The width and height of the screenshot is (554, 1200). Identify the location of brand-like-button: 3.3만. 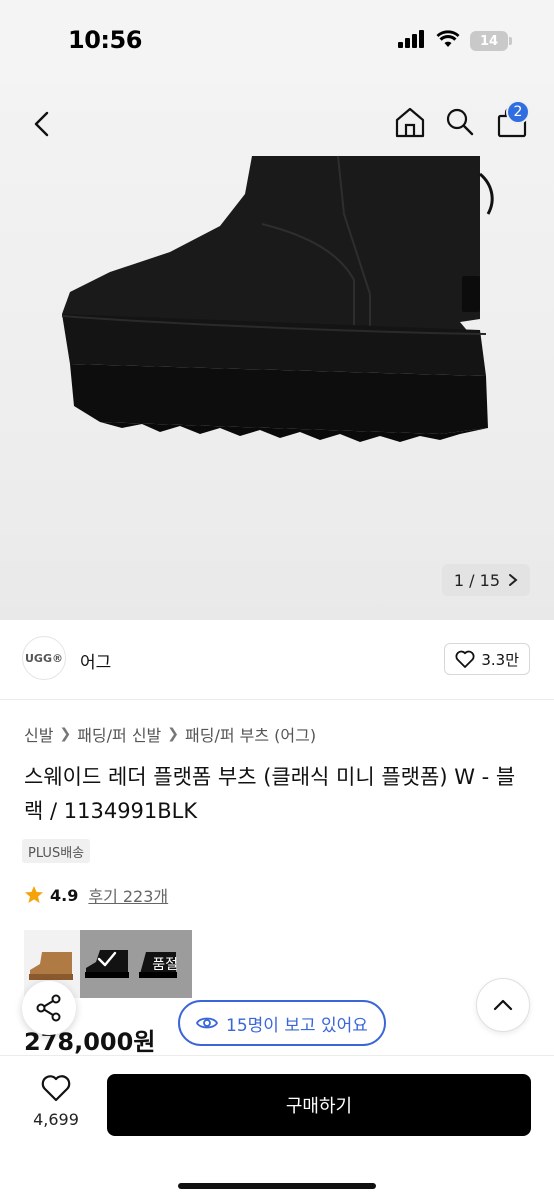
(487, 659).